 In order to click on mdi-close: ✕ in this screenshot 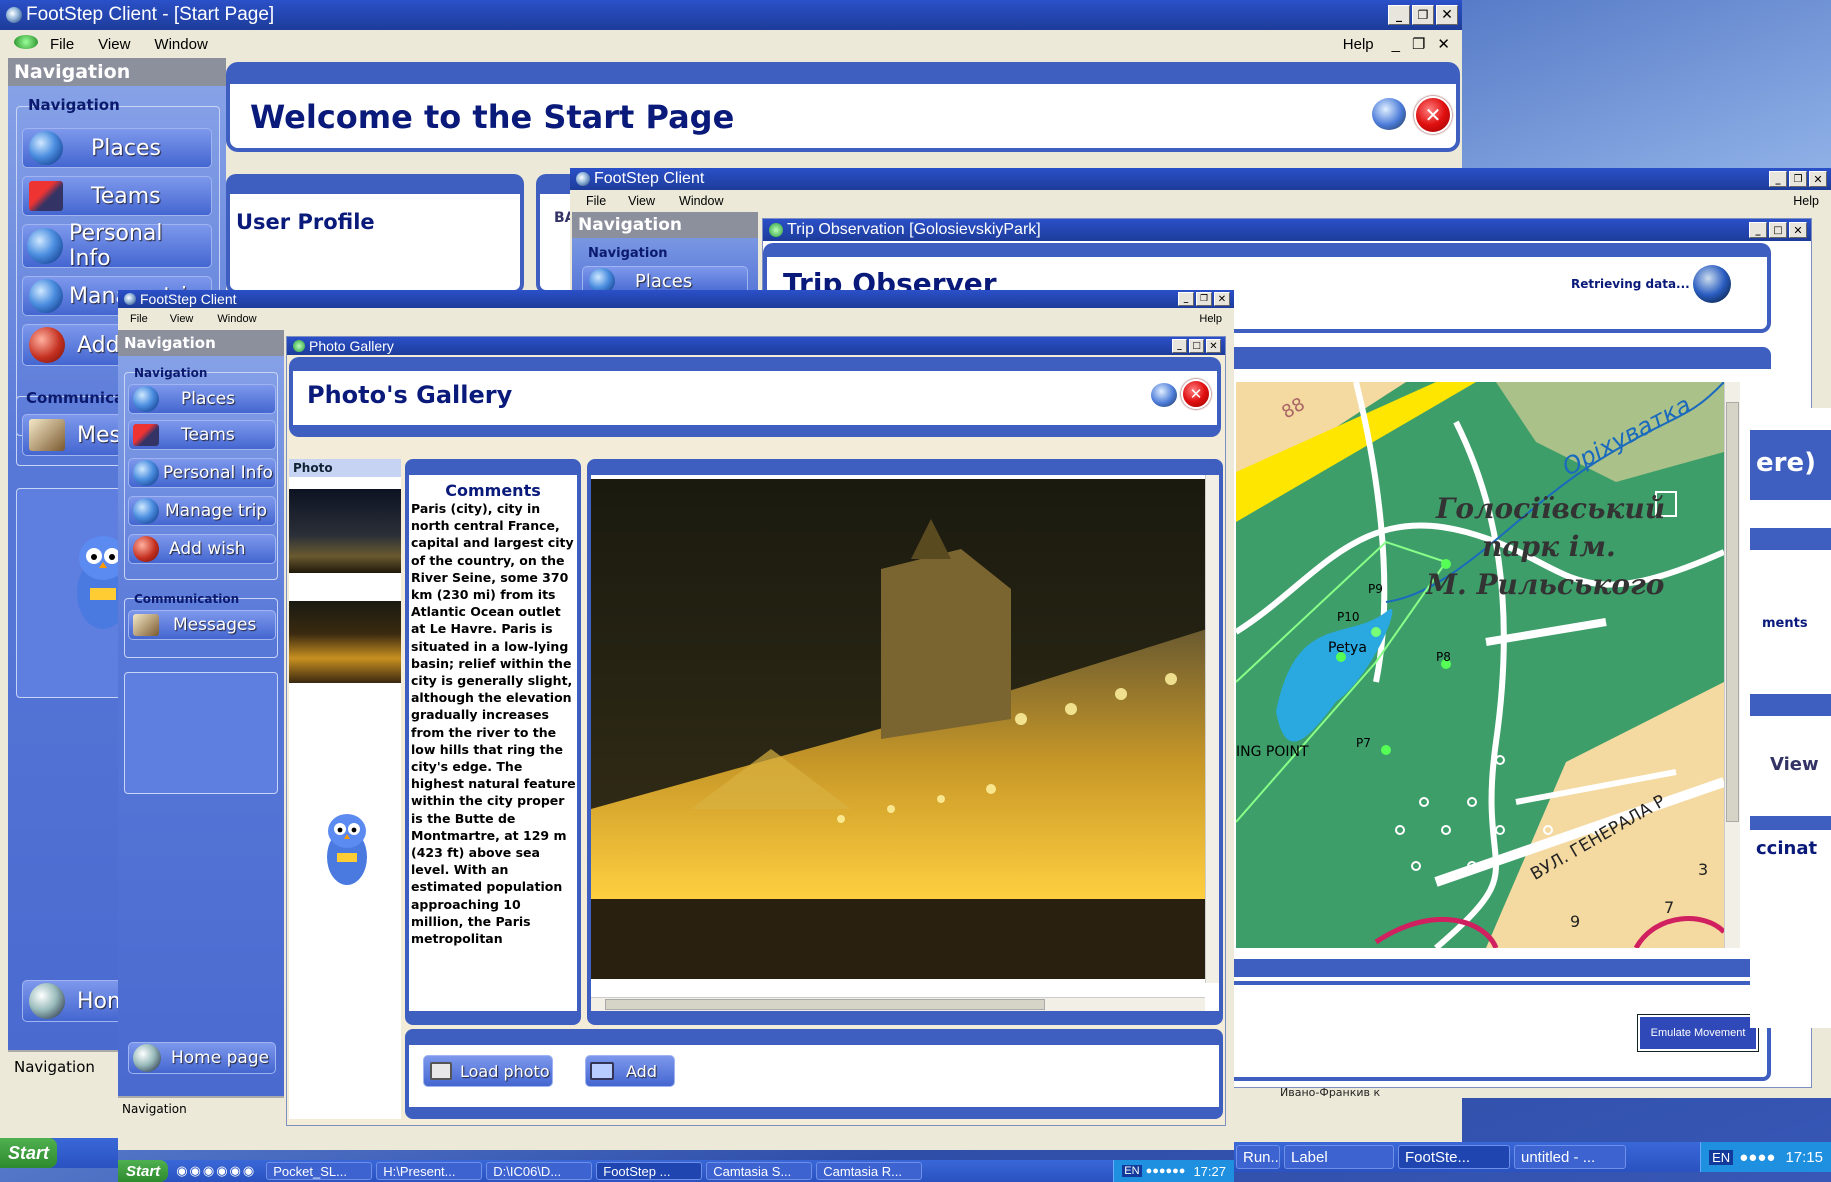, I will do `click(1446, 44)`.